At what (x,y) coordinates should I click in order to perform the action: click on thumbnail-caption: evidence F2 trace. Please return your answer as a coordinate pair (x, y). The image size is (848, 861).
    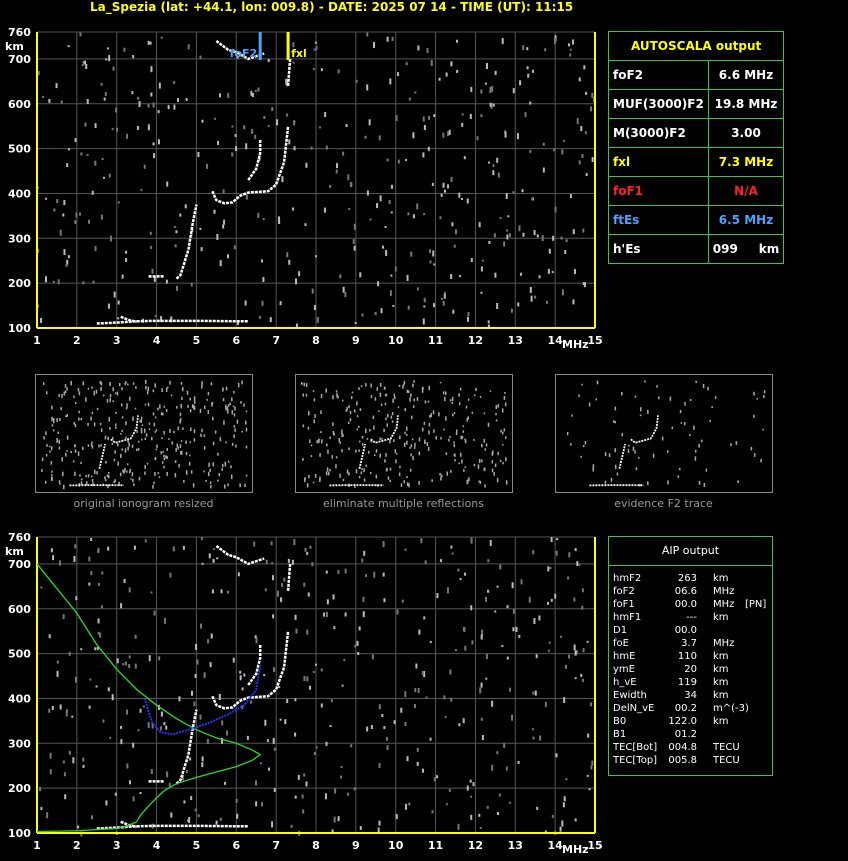
    Looking at the image, I should click on (663, 503).